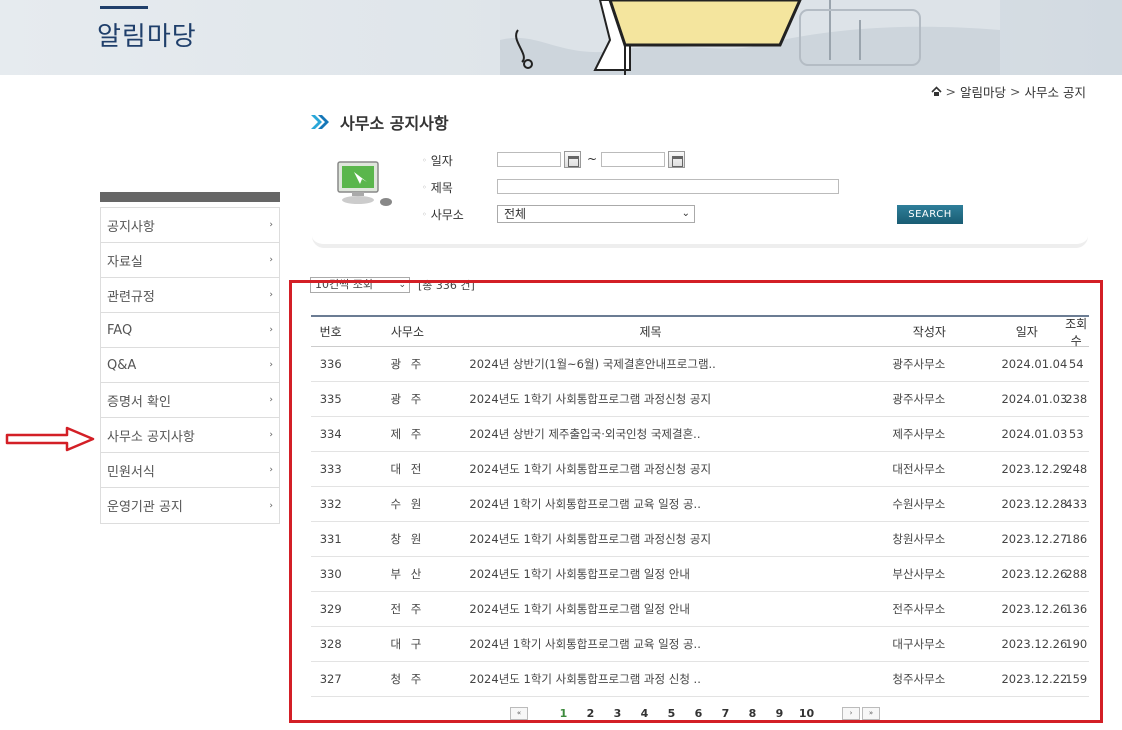 The width and height of the screenshot is (1122, 730). I want to click on sidebar-item-notice: 공지사항 ›, so click(190, 225).